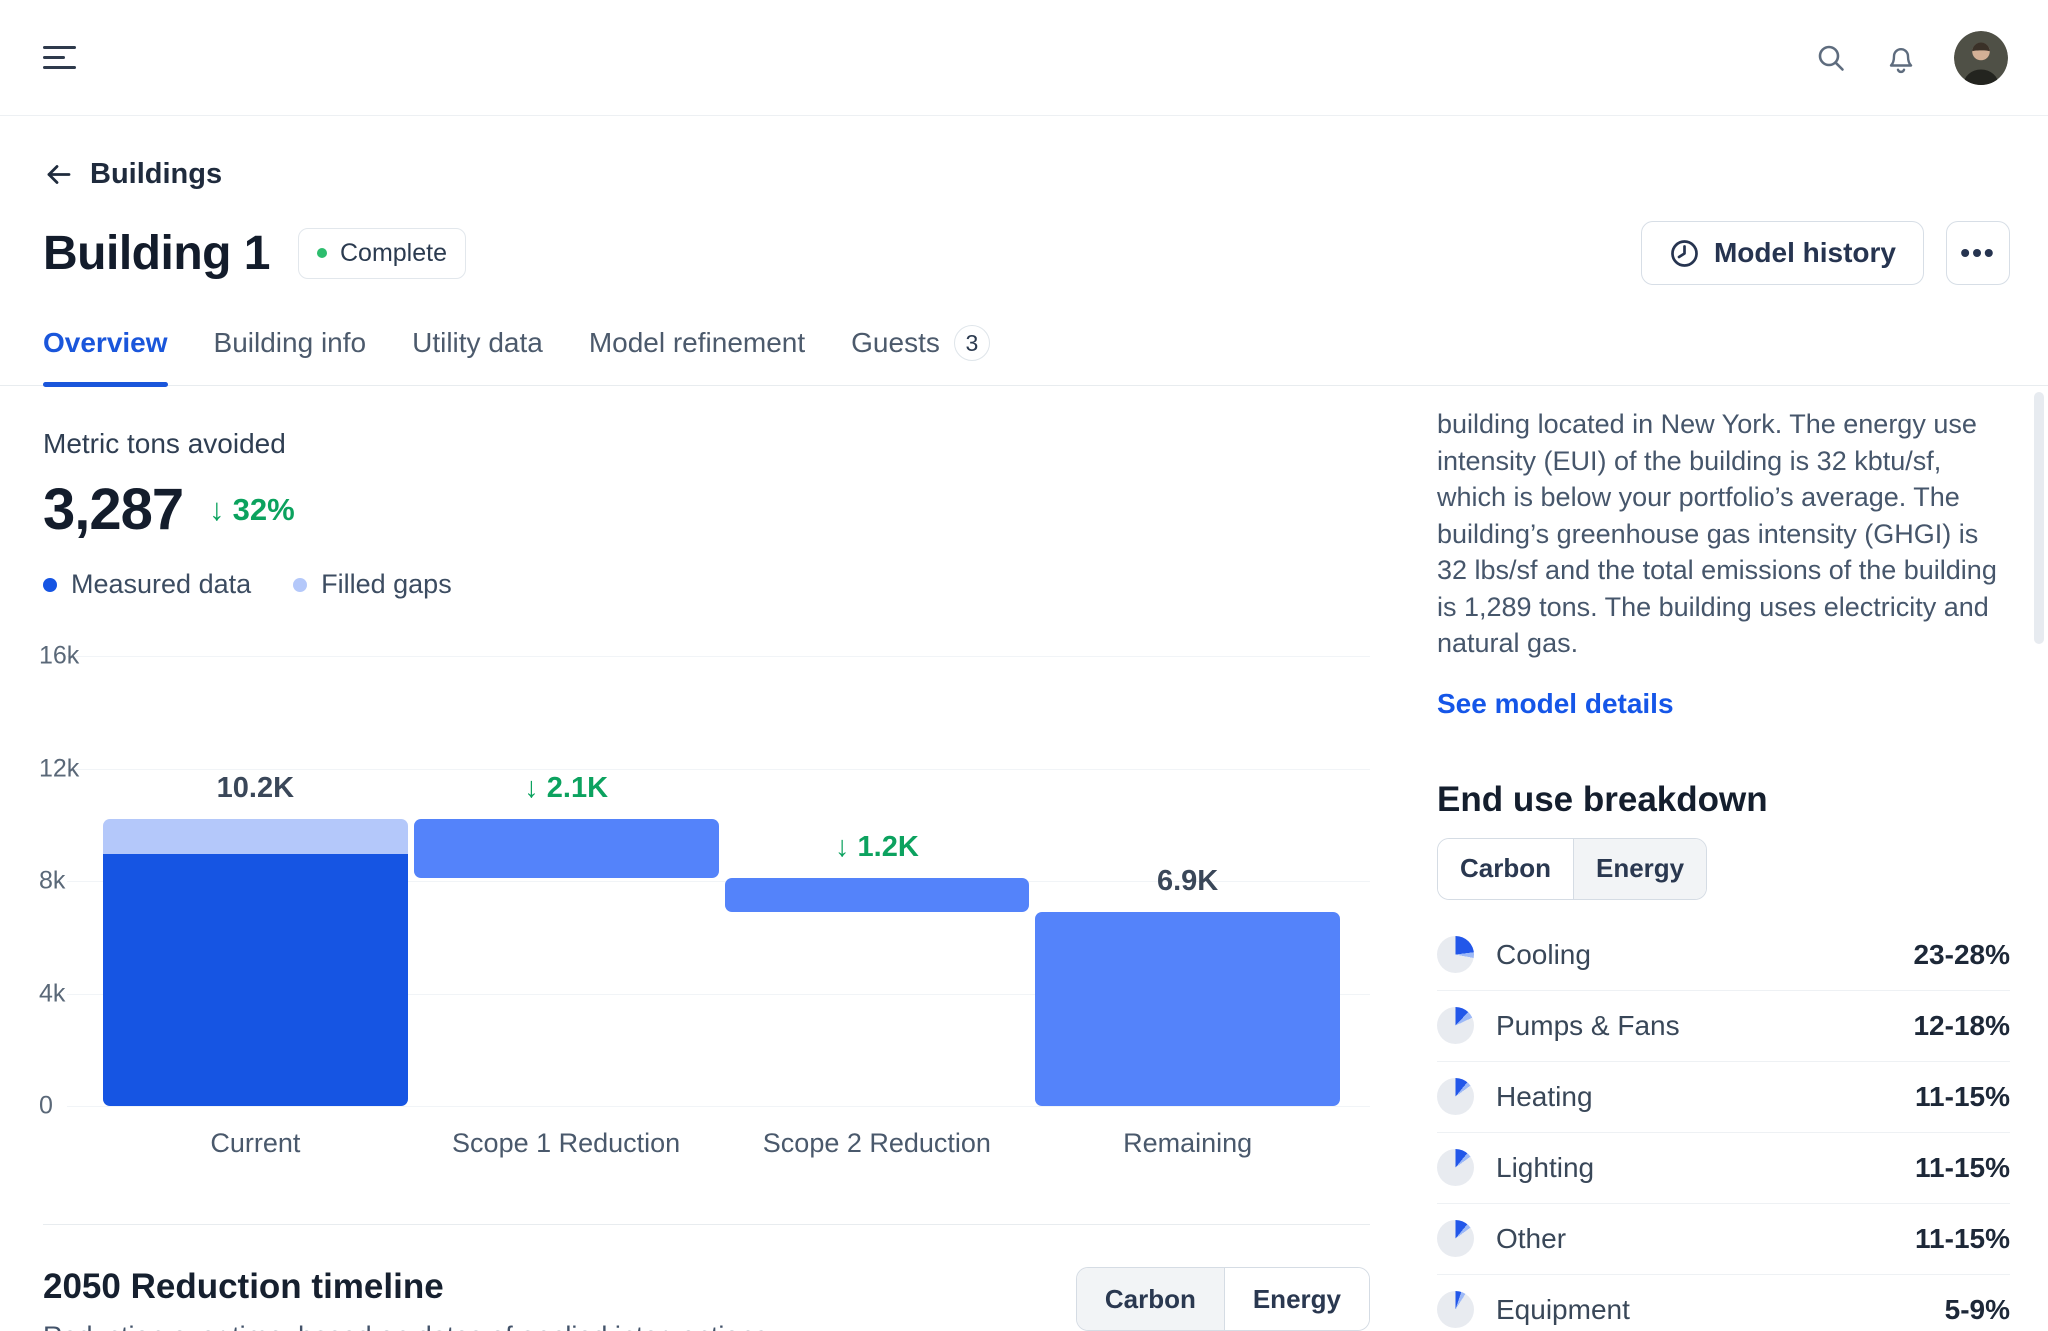  I want to click on end-use-row-lighting: Lighting 11-15%, so click(1723, 1168).